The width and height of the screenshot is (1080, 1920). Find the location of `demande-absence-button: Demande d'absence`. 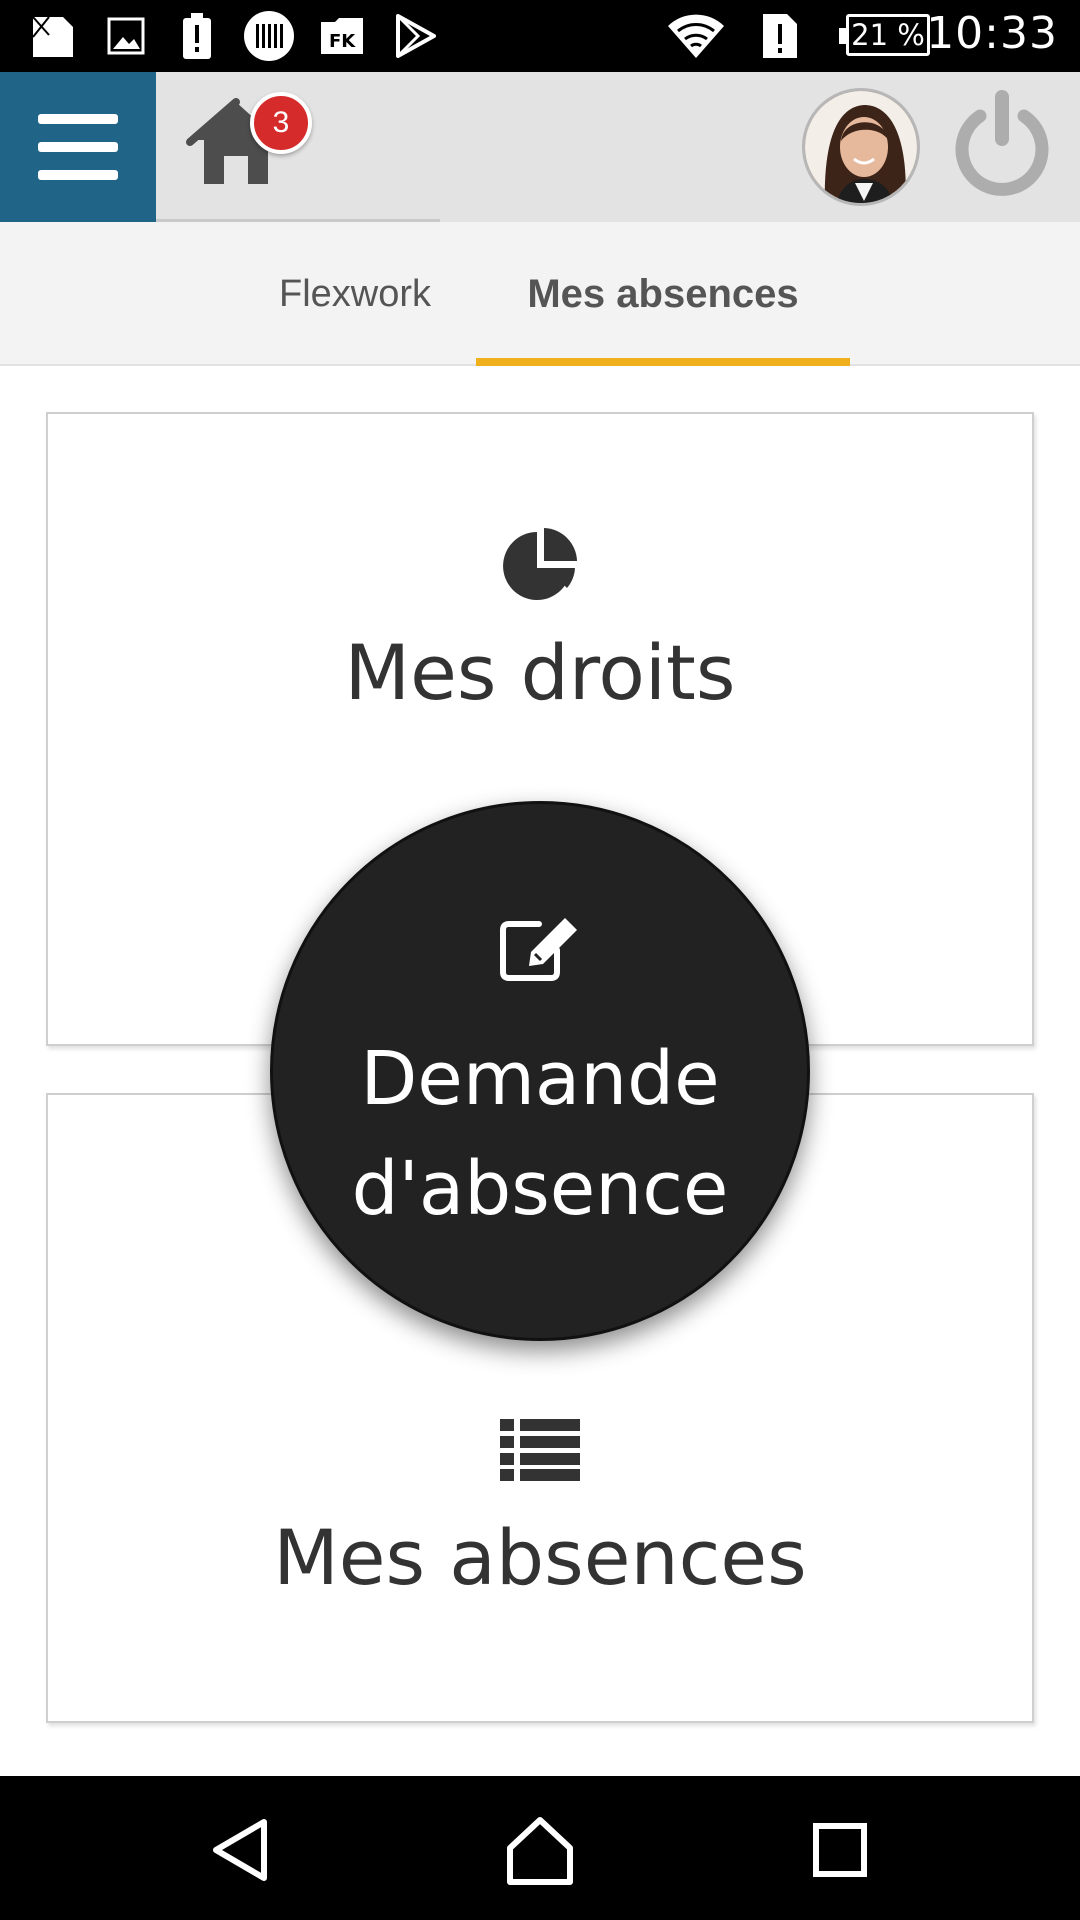

demande-absence-button: Demande d'absence is located at coordinates (540, 1071).